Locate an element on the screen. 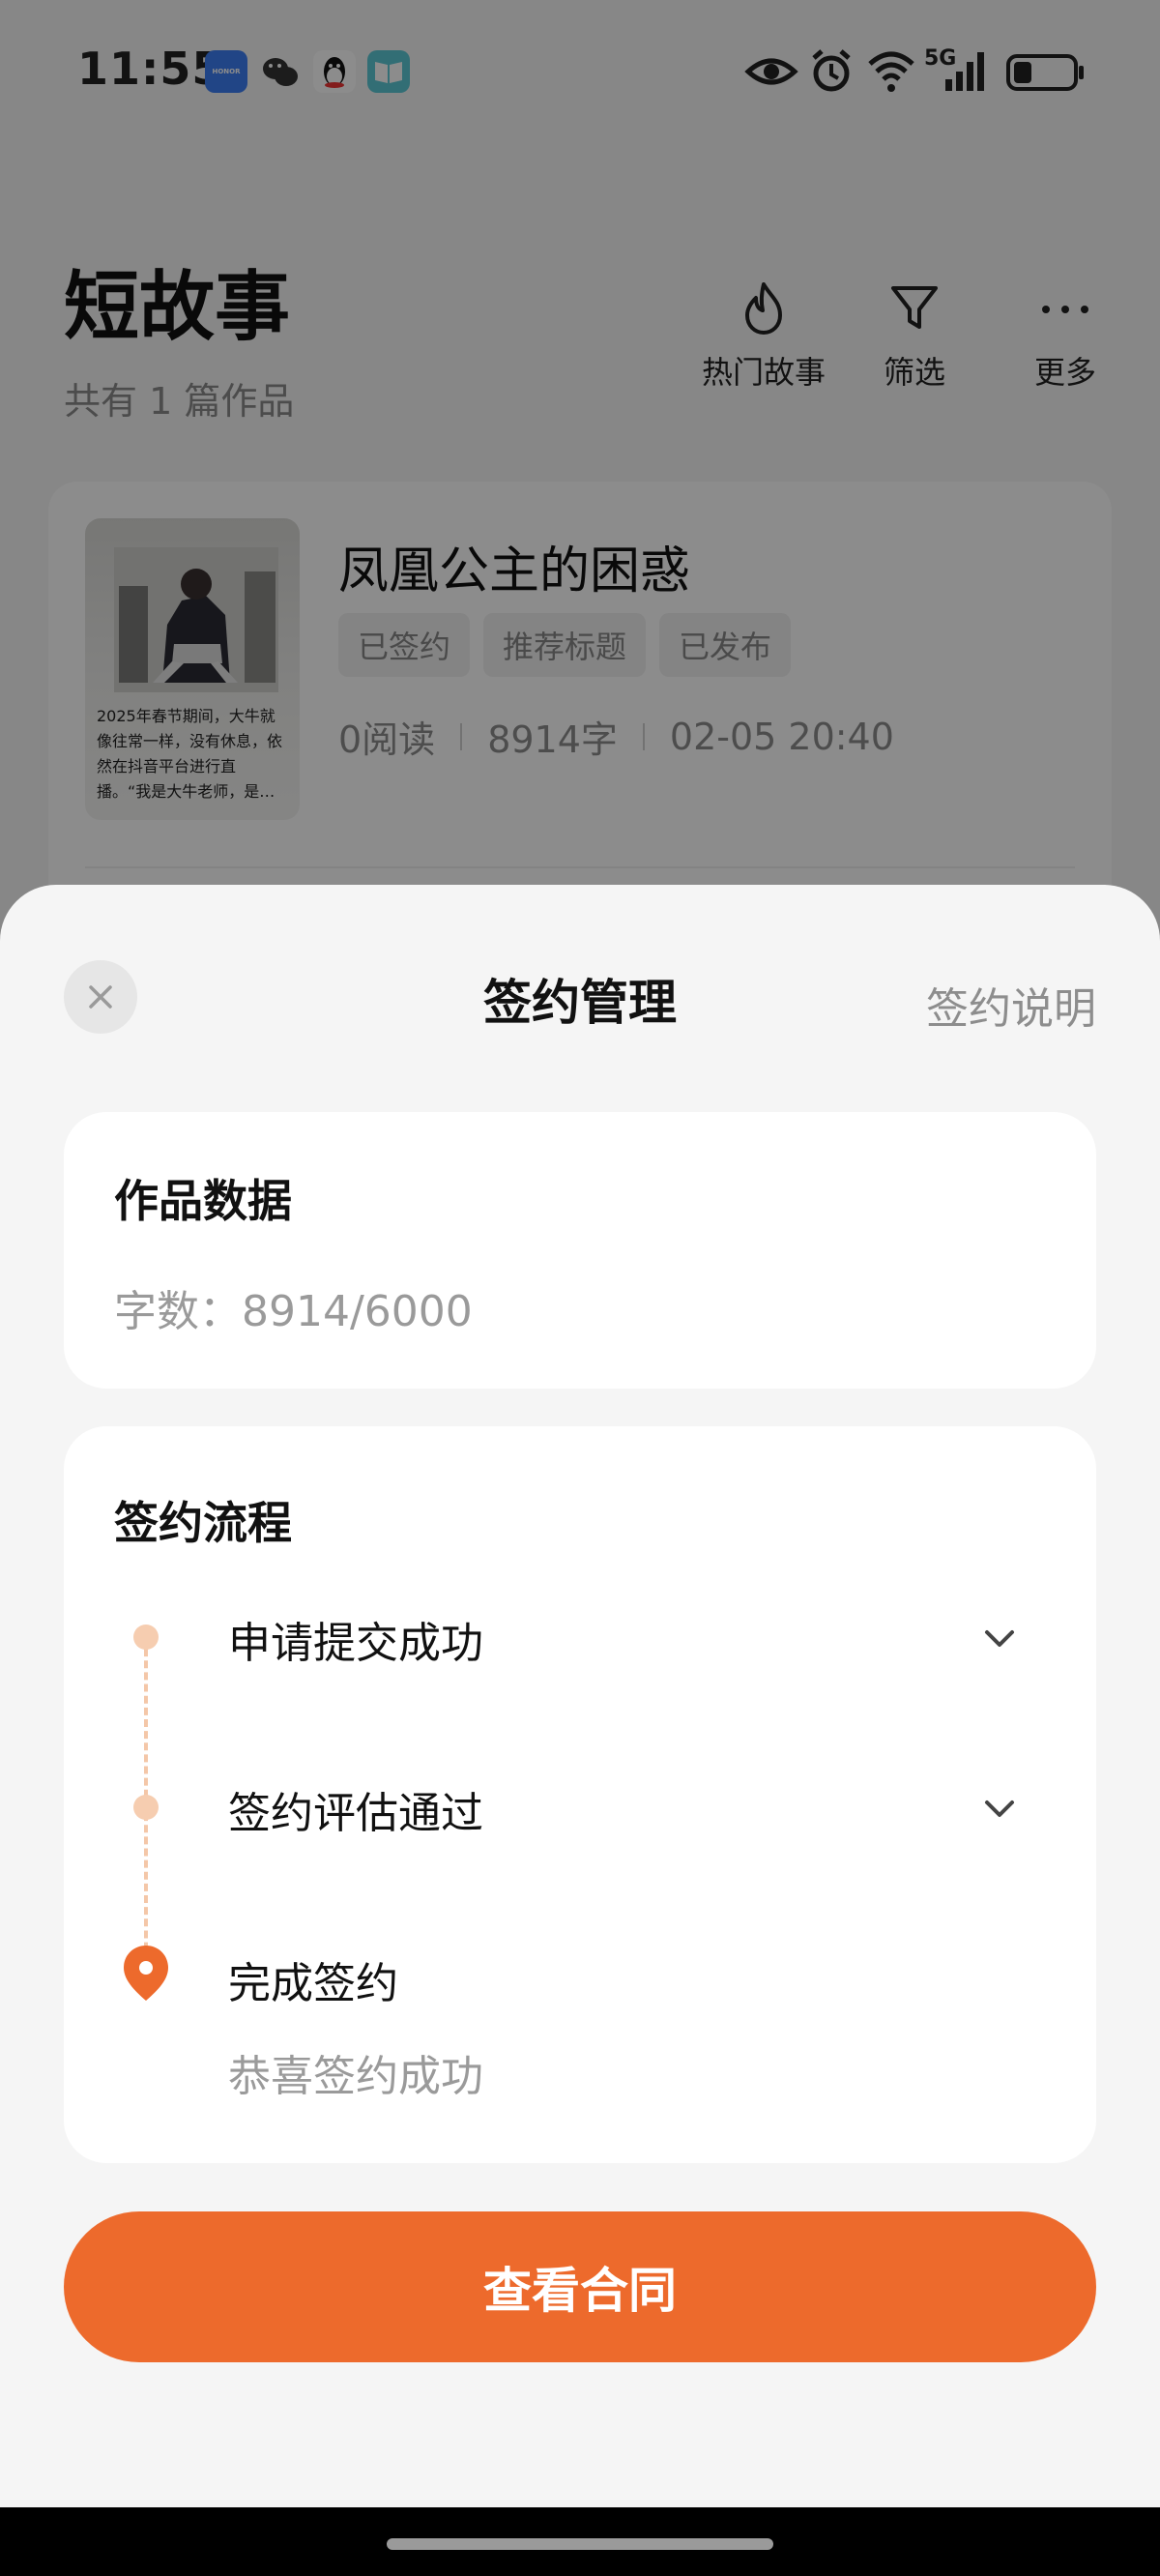 This screenshot has height=2576, width=1160. step-3-subtext: 恭喜签约成功 is located at coordinates (355, 2076).